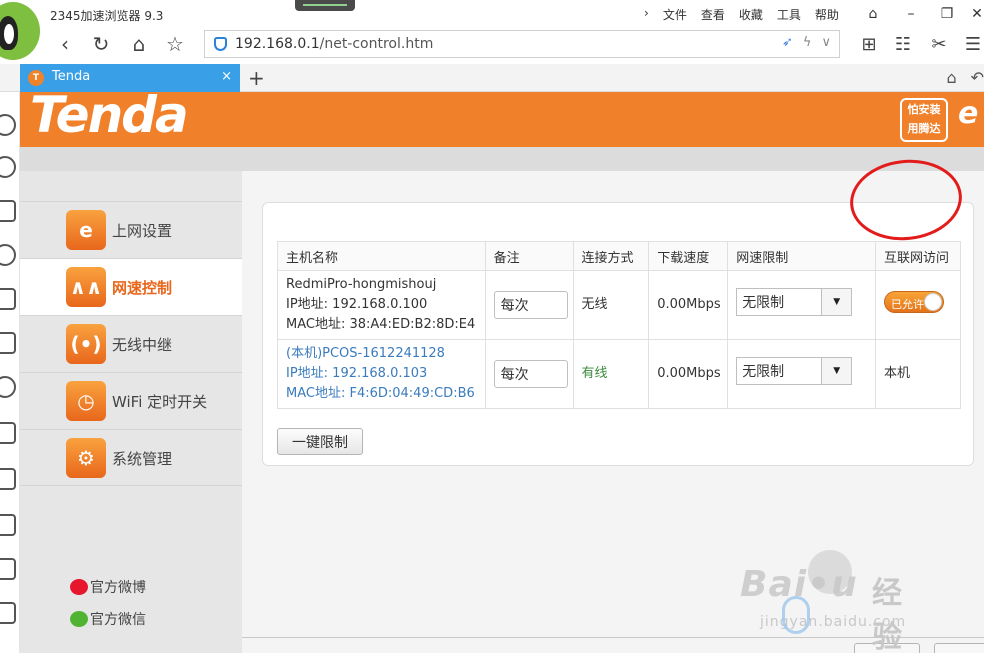 The image size is (984, 653). What do you see at coordinates (802, 256) in the screenshot?
I see `header-speed-limit: 网速限制` at bounding box center [802, 256].